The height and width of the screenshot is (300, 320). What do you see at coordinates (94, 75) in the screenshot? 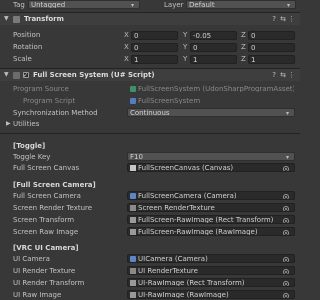
I see `component-title: Full Screen System (U# Script)` at bounding box center [94, 75].